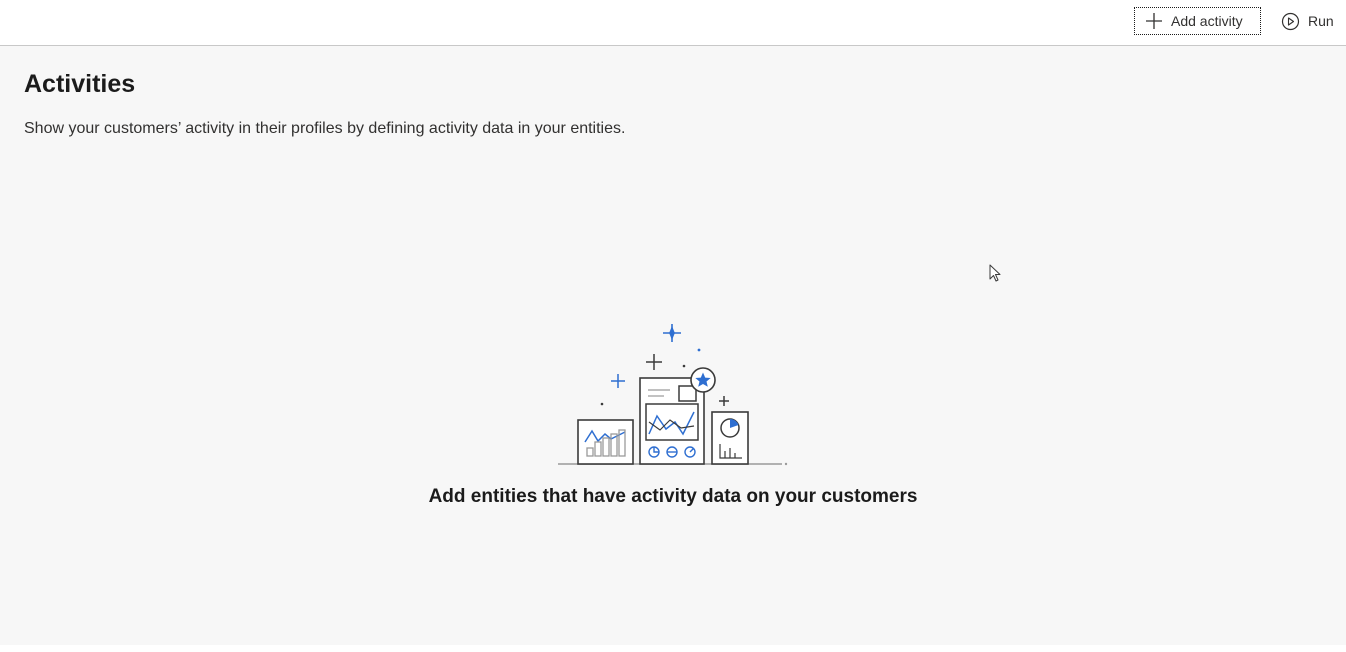 The image size is (1346, 652). I want to click on add-activity-button: Add activity, so click(1197, 21).